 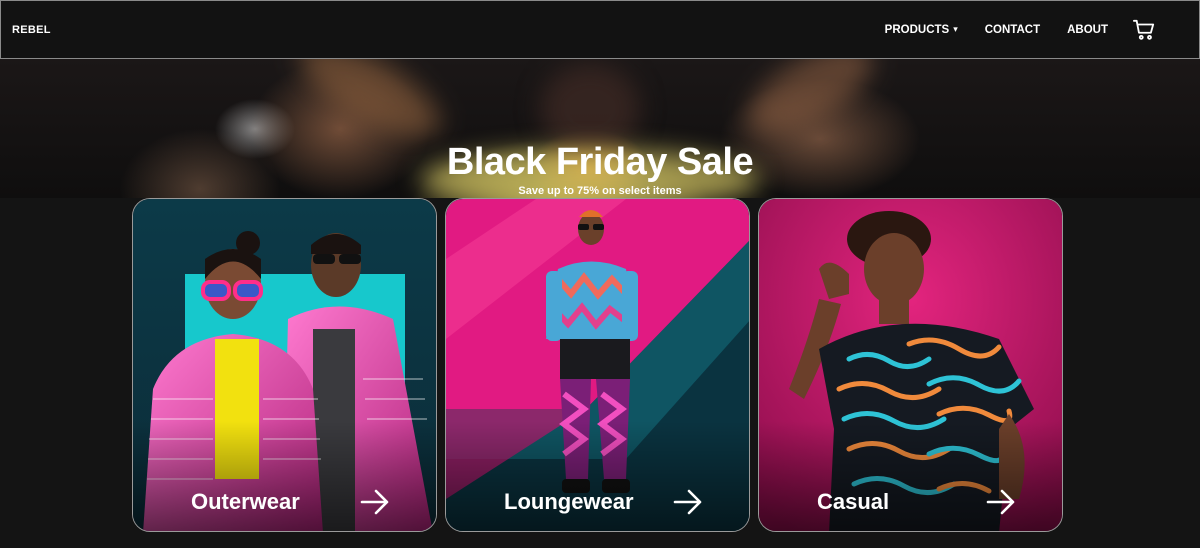 I want to click on card-label-casual: Casual, so click(x=853, y=501).